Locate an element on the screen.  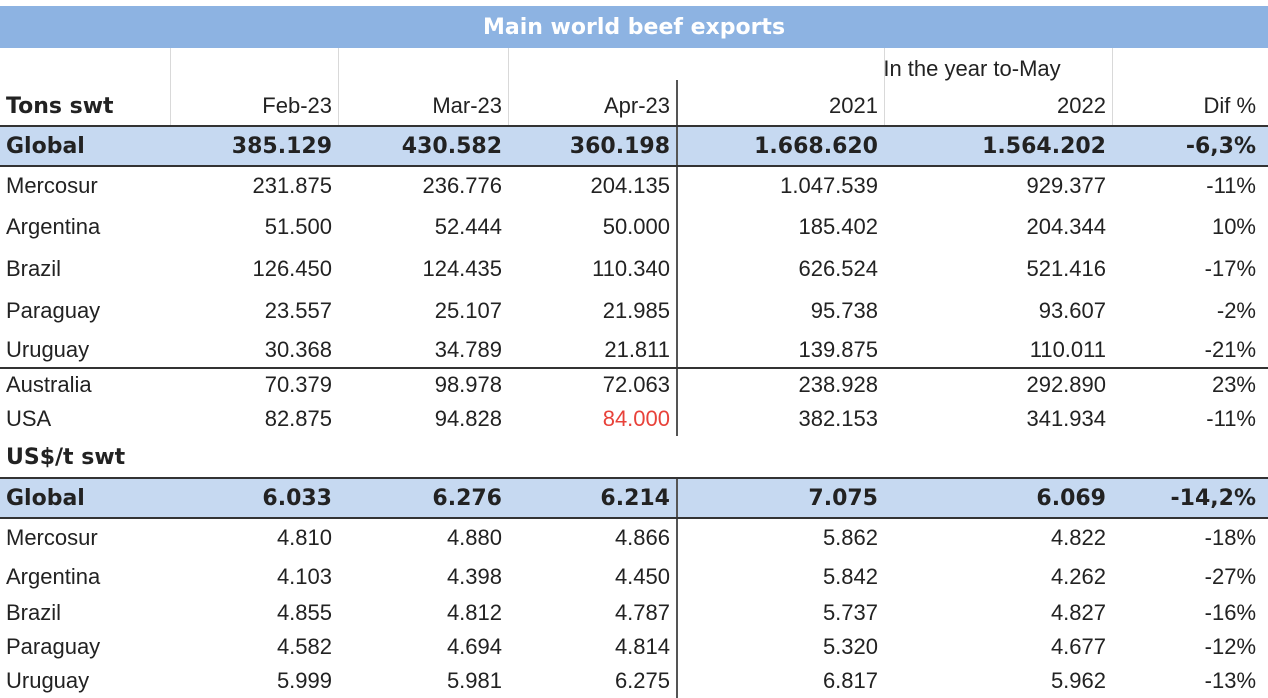
table-cell: 5.999 is located at coordinates (304, 680).